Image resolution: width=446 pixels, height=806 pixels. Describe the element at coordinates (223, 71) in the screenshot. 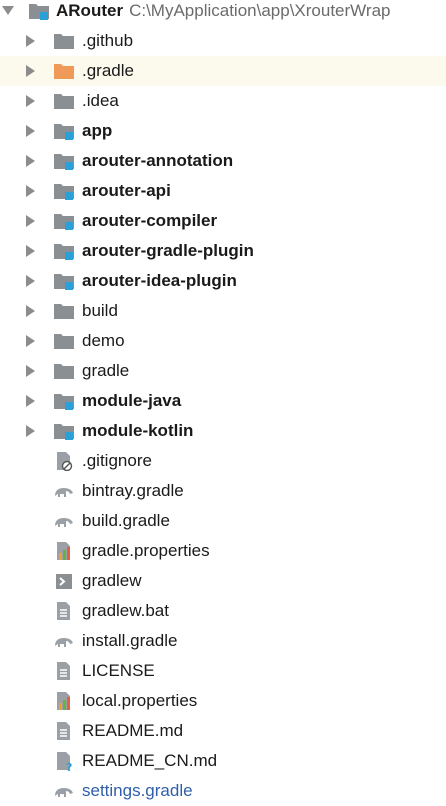

I see `tree-item: .gradle` at that location.